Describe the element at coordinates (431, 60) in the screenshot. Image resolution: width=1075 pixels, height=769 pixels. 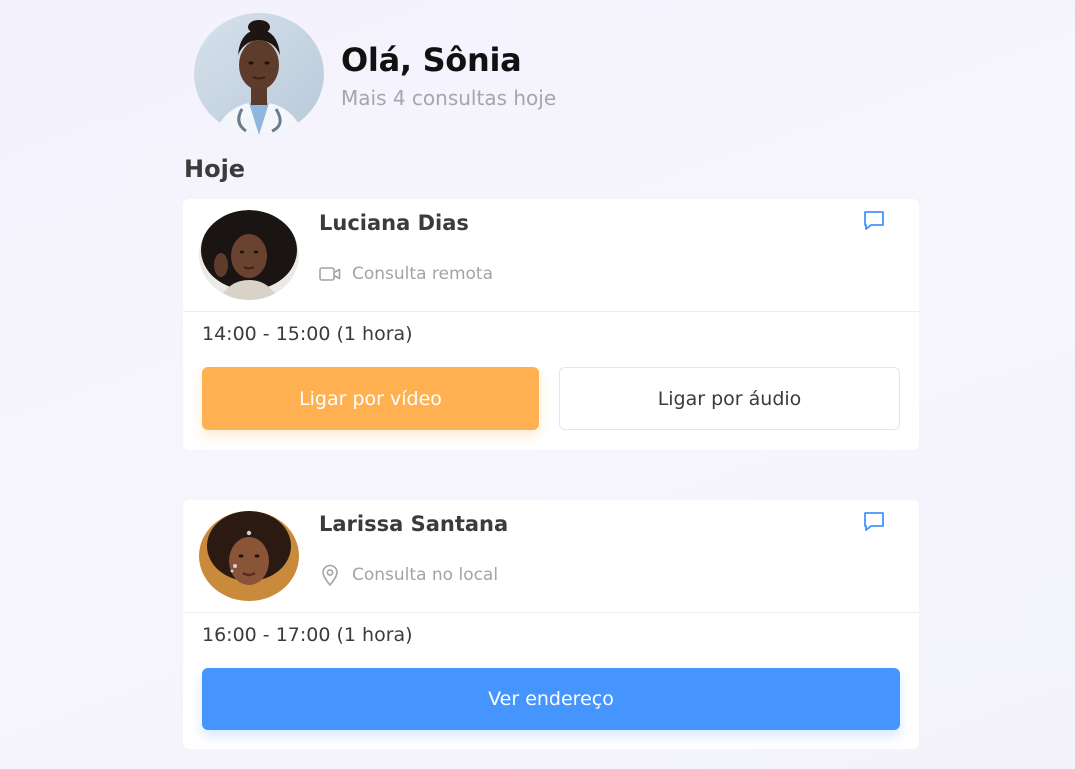
I see `greeting: Olá, Sônia` at that location.